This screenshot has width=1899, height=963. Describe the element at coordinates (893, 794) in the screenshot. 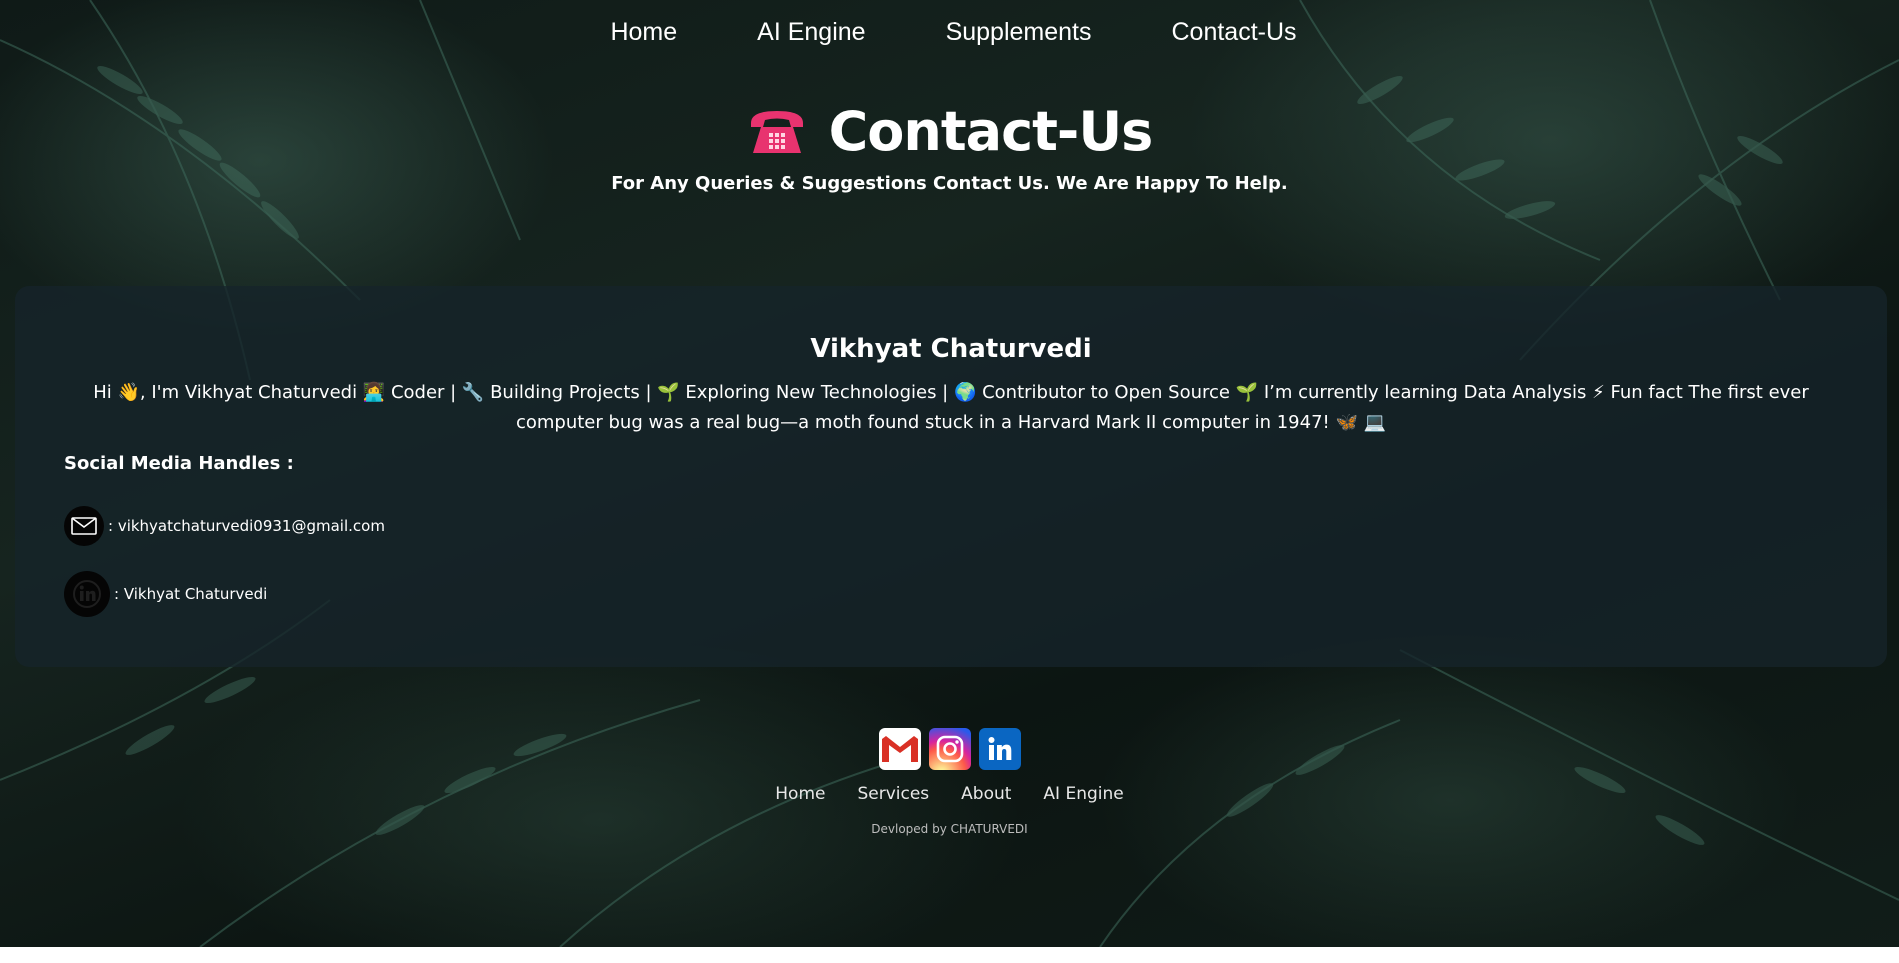

I see `footer-link-services: Services` at that location.